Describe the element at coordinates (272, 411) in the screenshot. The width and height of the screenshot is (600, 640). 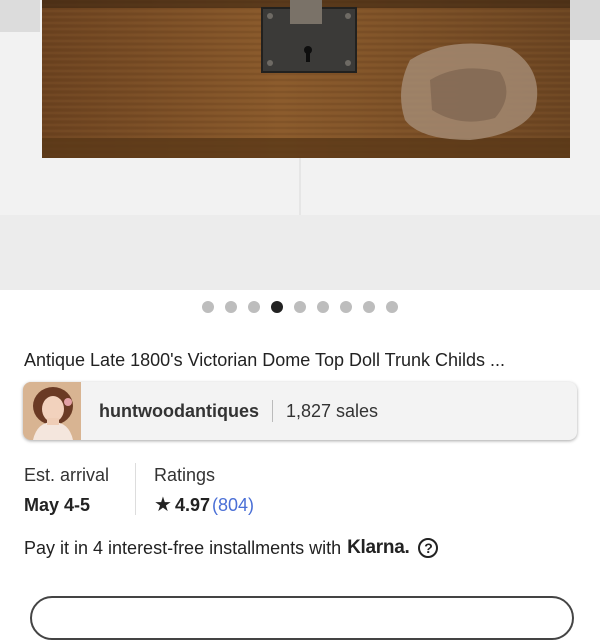
I see `divider` at that location.